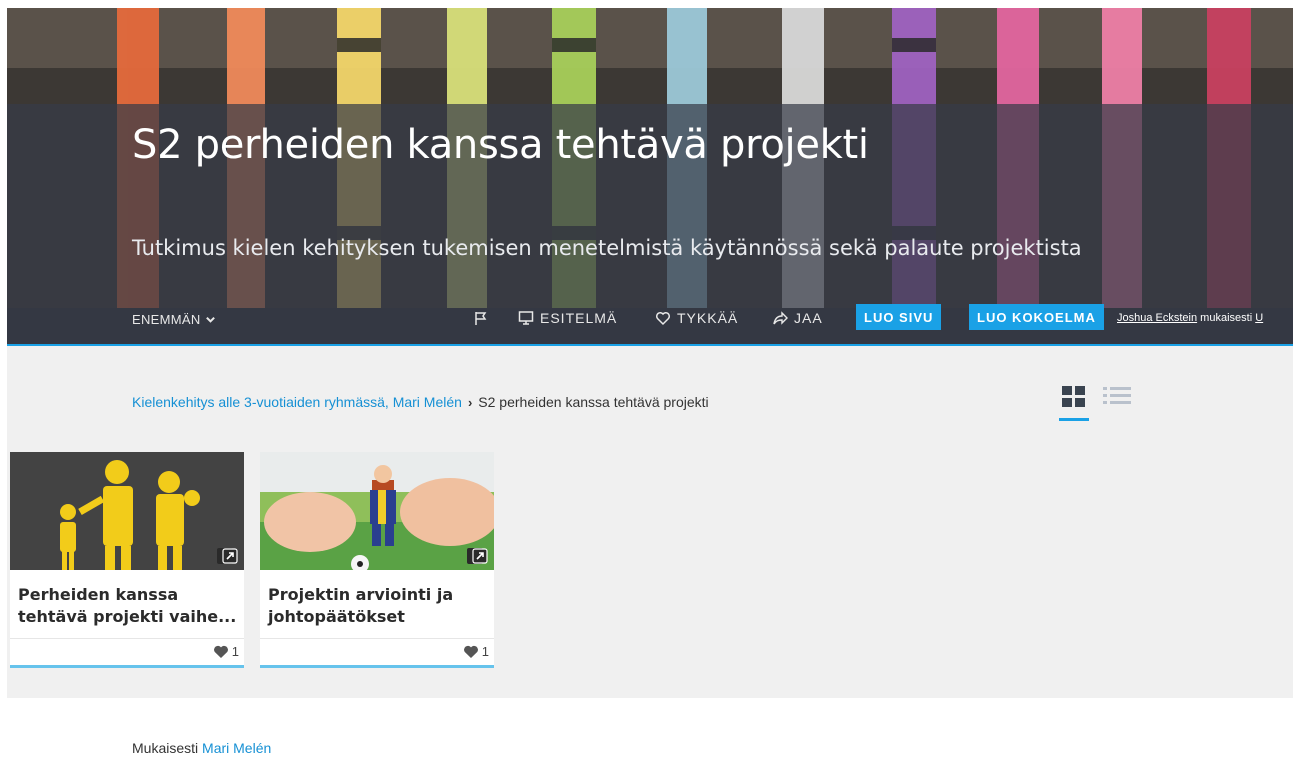  Describe the element at coordinates (1117, 395) in the screenshot. I see `list-view-icon` at that location.